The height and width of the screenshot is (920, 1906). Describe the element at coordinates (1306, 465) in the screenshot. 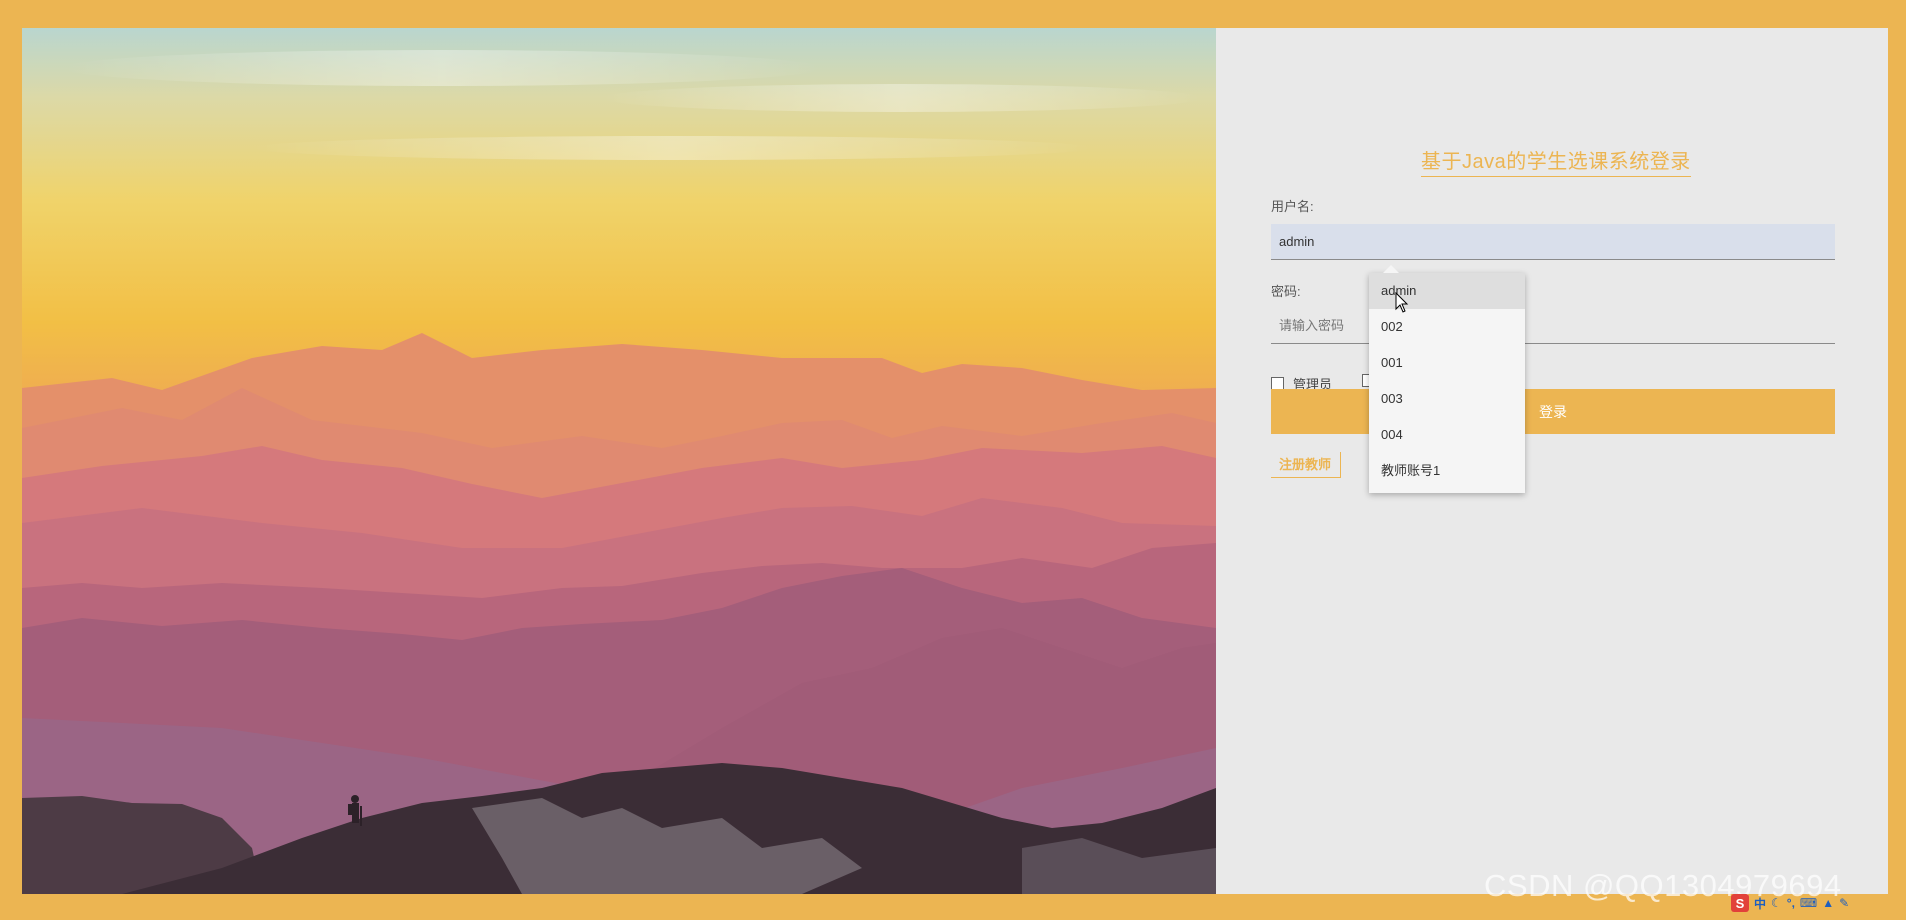

I see `register-teacher-link: 注册教师` at that location.